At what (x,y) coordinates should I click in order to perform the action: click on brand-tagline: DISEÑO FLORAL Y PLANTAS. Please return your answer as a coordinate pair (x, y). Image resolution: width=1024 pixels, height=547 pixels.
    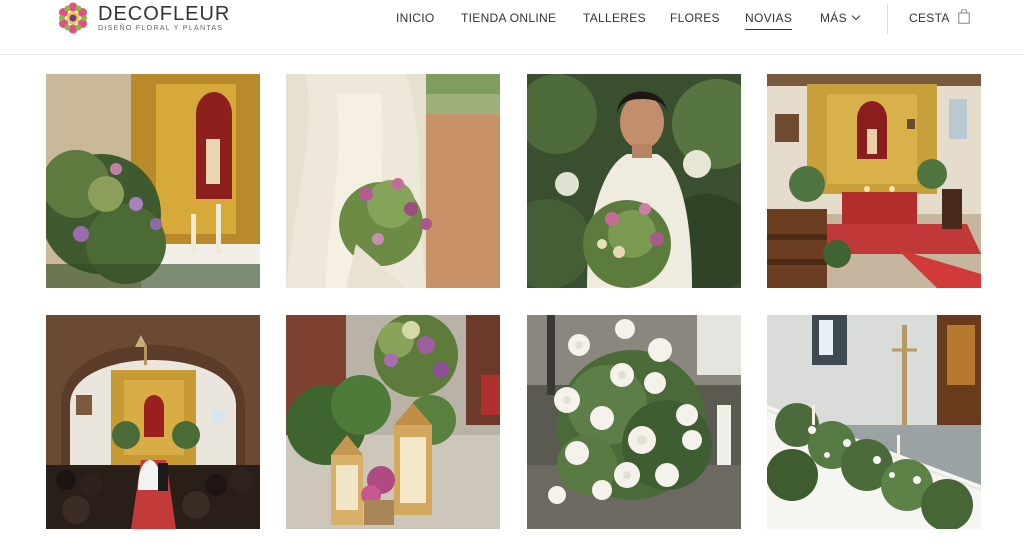
    Looking at the image, I should click on (161, 28).